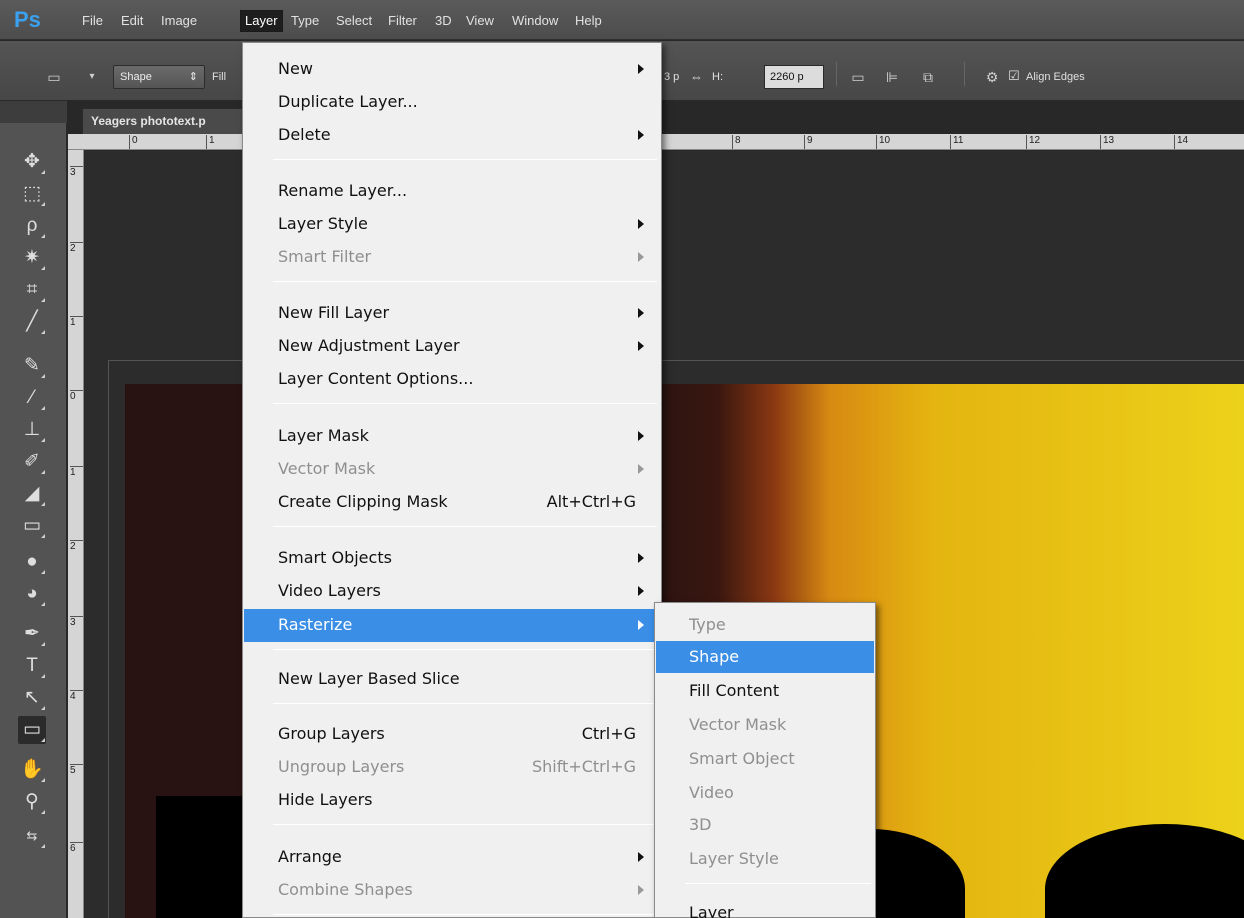  I want to click on width-value: 3 p, so click(671, 77).